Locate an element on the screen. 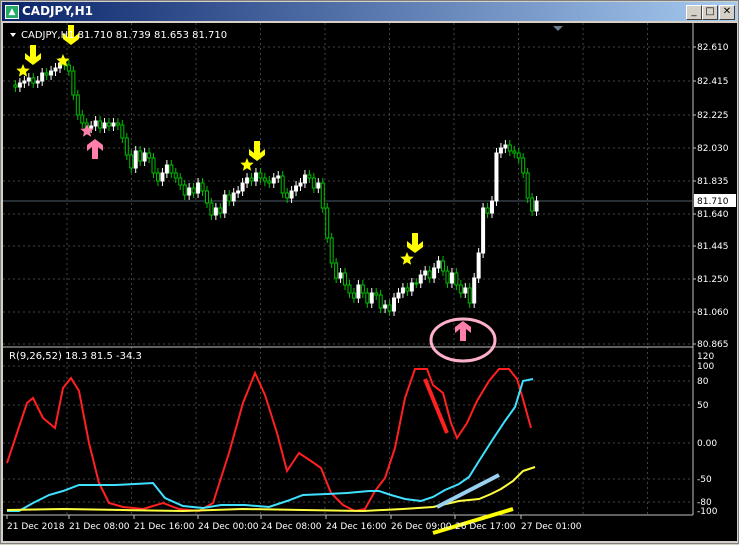  shift-marker-icon is located at coordinates (558, 28).